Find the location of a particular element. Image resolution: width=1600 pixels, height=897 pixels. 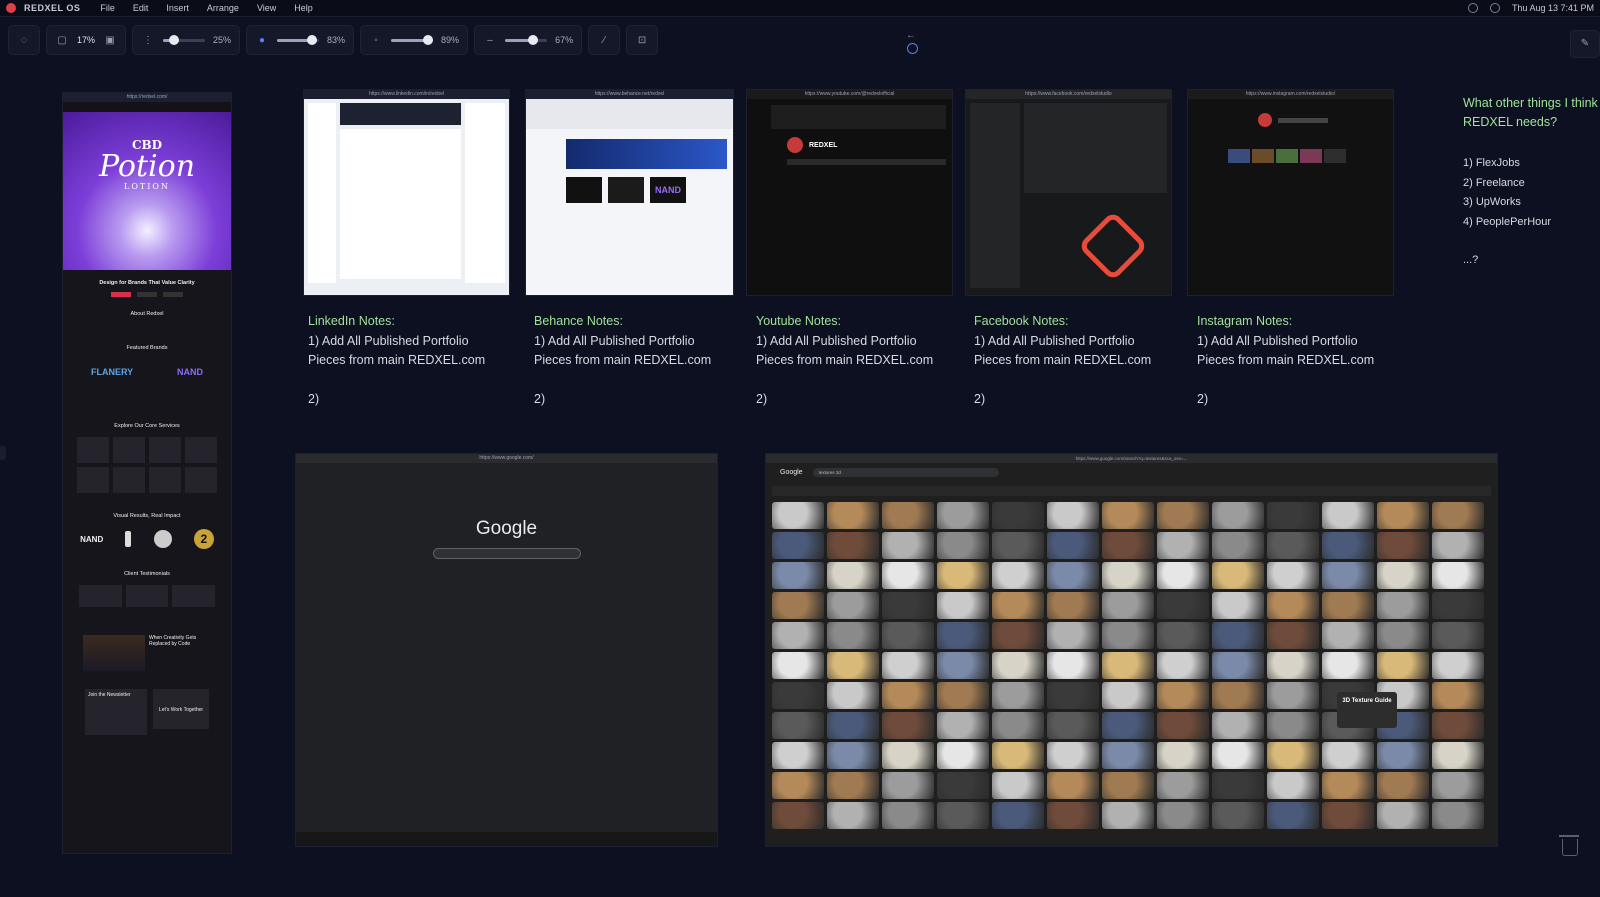

hero-secondary-button is located at coordinates (147, 294).